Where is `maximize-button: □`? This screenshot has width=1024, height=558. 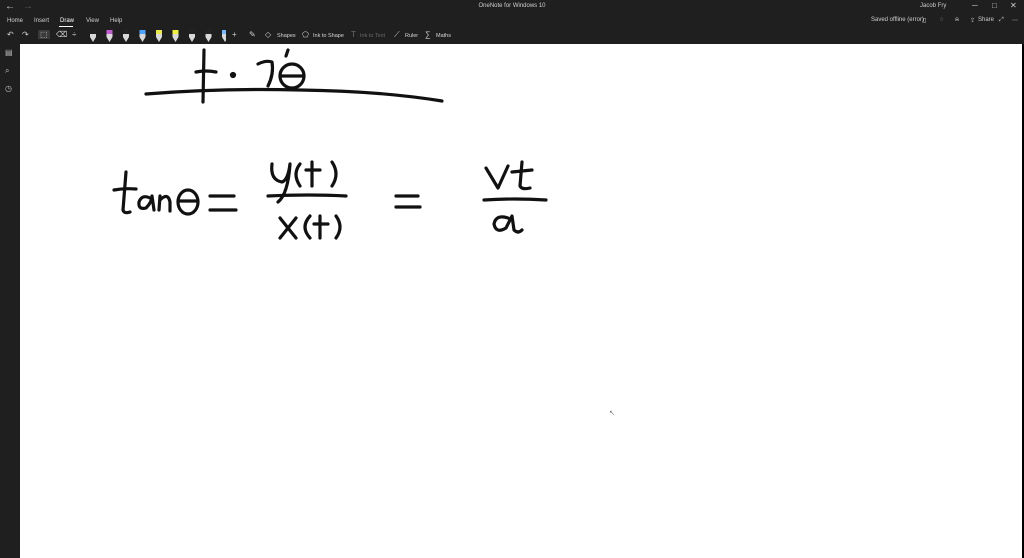
maximize-button: □ is located at coordinates (994, 5).